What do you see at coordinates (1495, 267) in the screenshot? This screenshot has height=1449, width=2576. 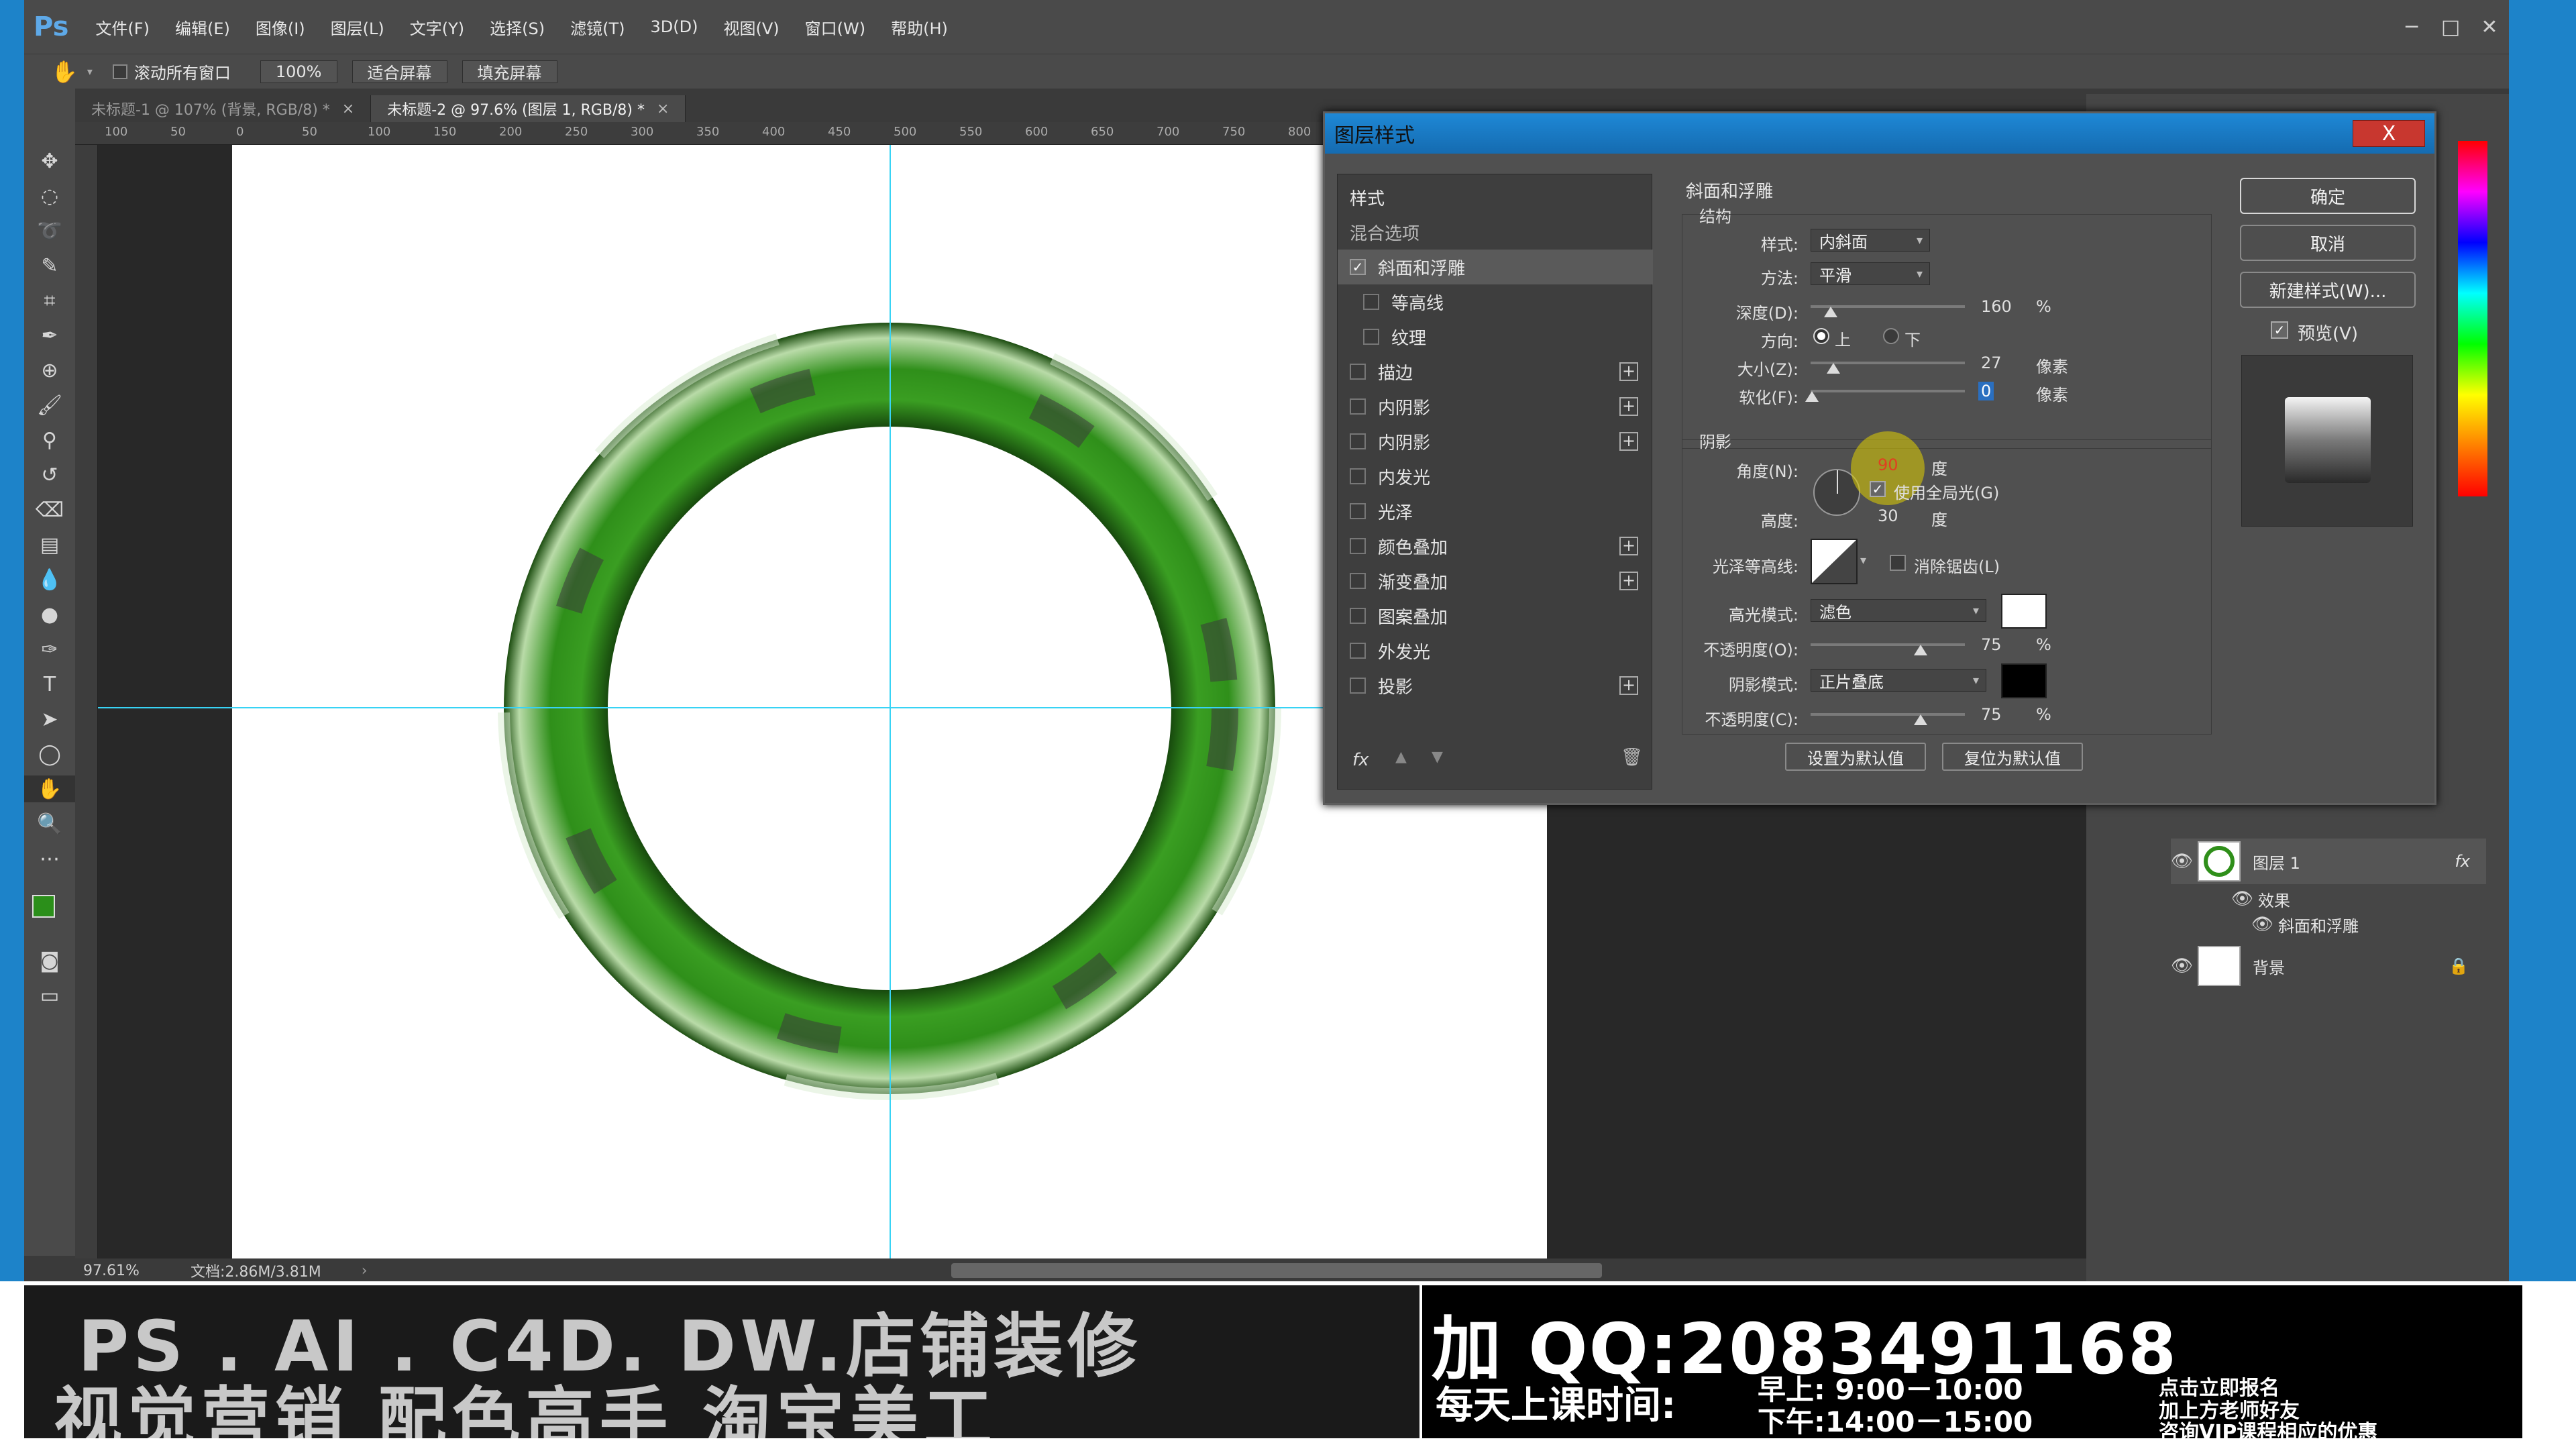 I see `style-item-bevel: ✓ 斜面和浮雕` at bounding box center [1495, 267].